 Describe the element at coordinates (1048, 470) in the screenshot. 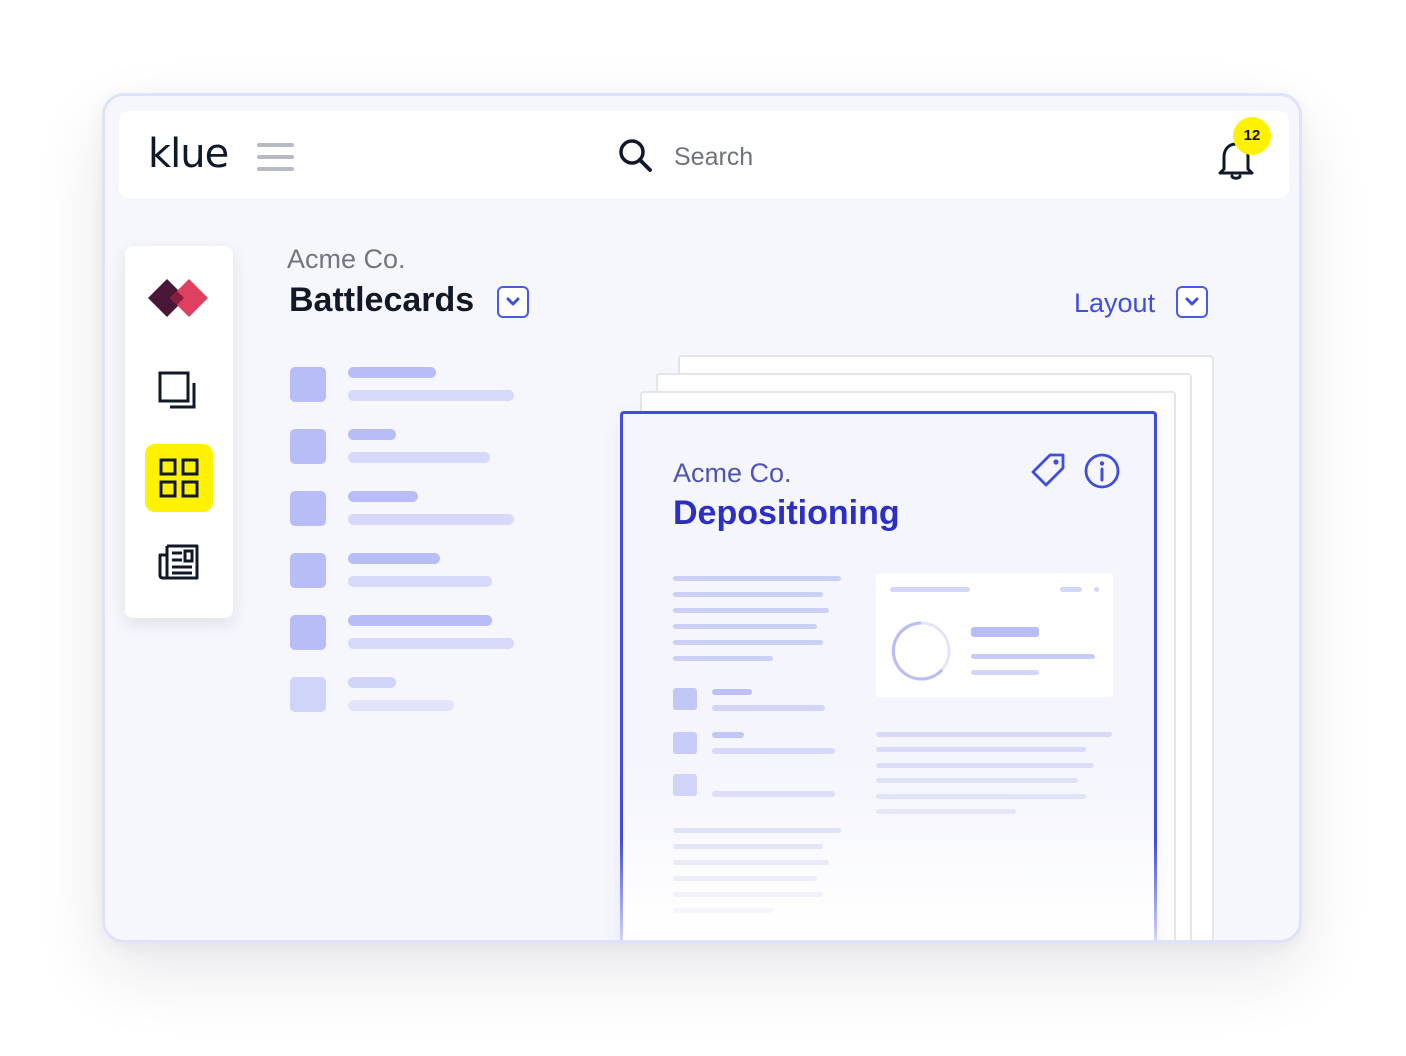

I see `tag-icon` at that location.